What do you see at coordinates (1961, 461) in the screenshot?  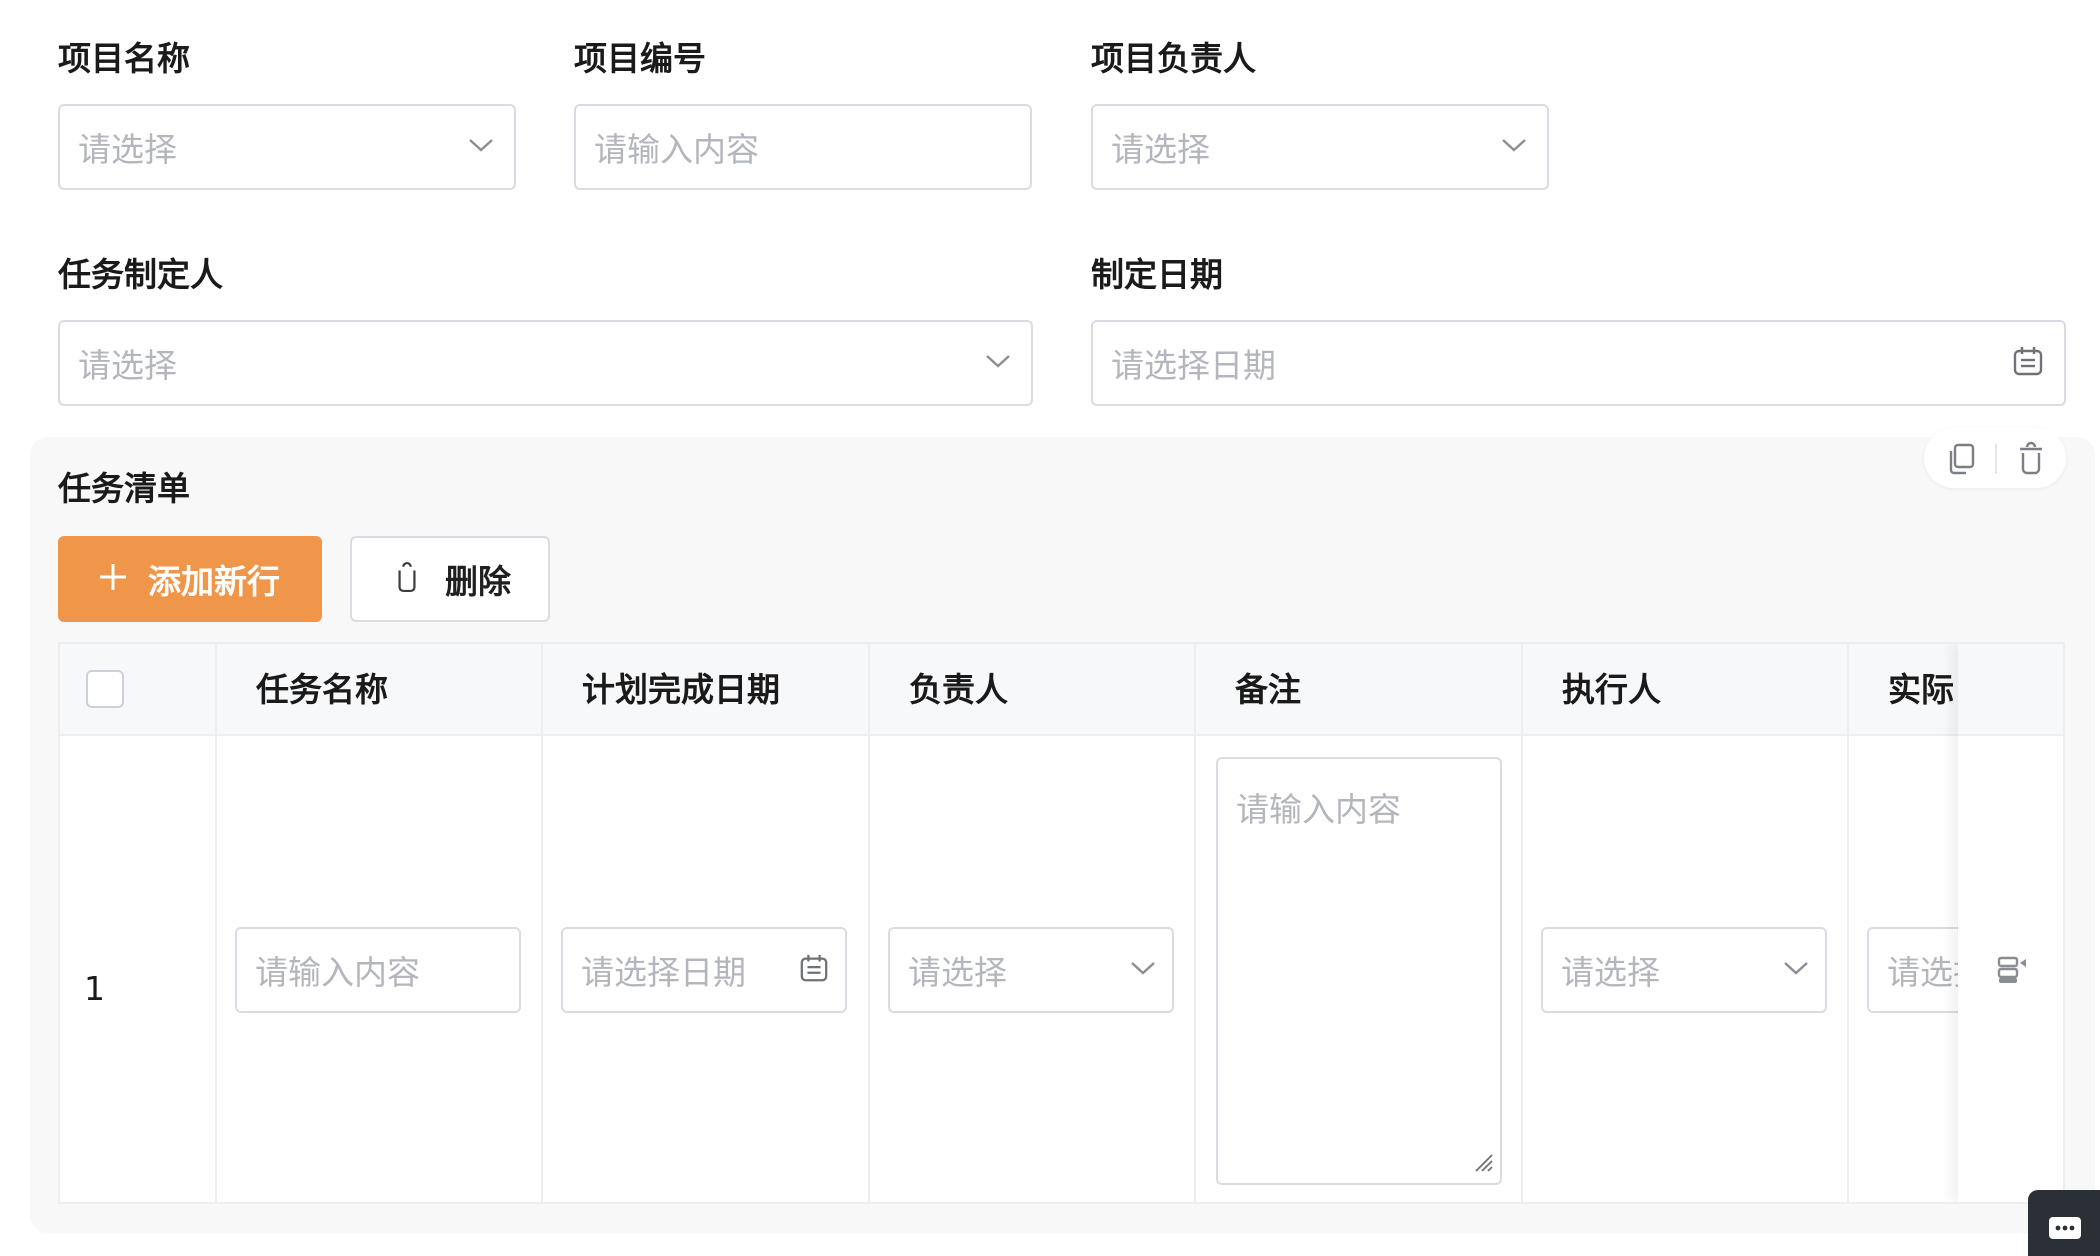 I see `copy-icon` at bounding box center [1961, 461].